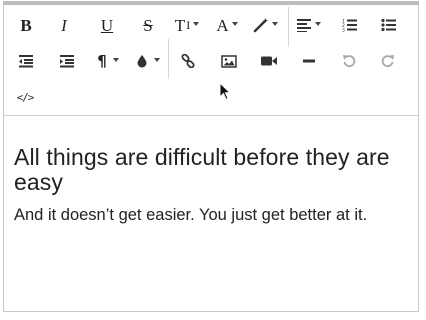 Image resolution: width=426 pixels, height=320 pixels. I want to click on mouse-pointer-icon, so click(225, 91).